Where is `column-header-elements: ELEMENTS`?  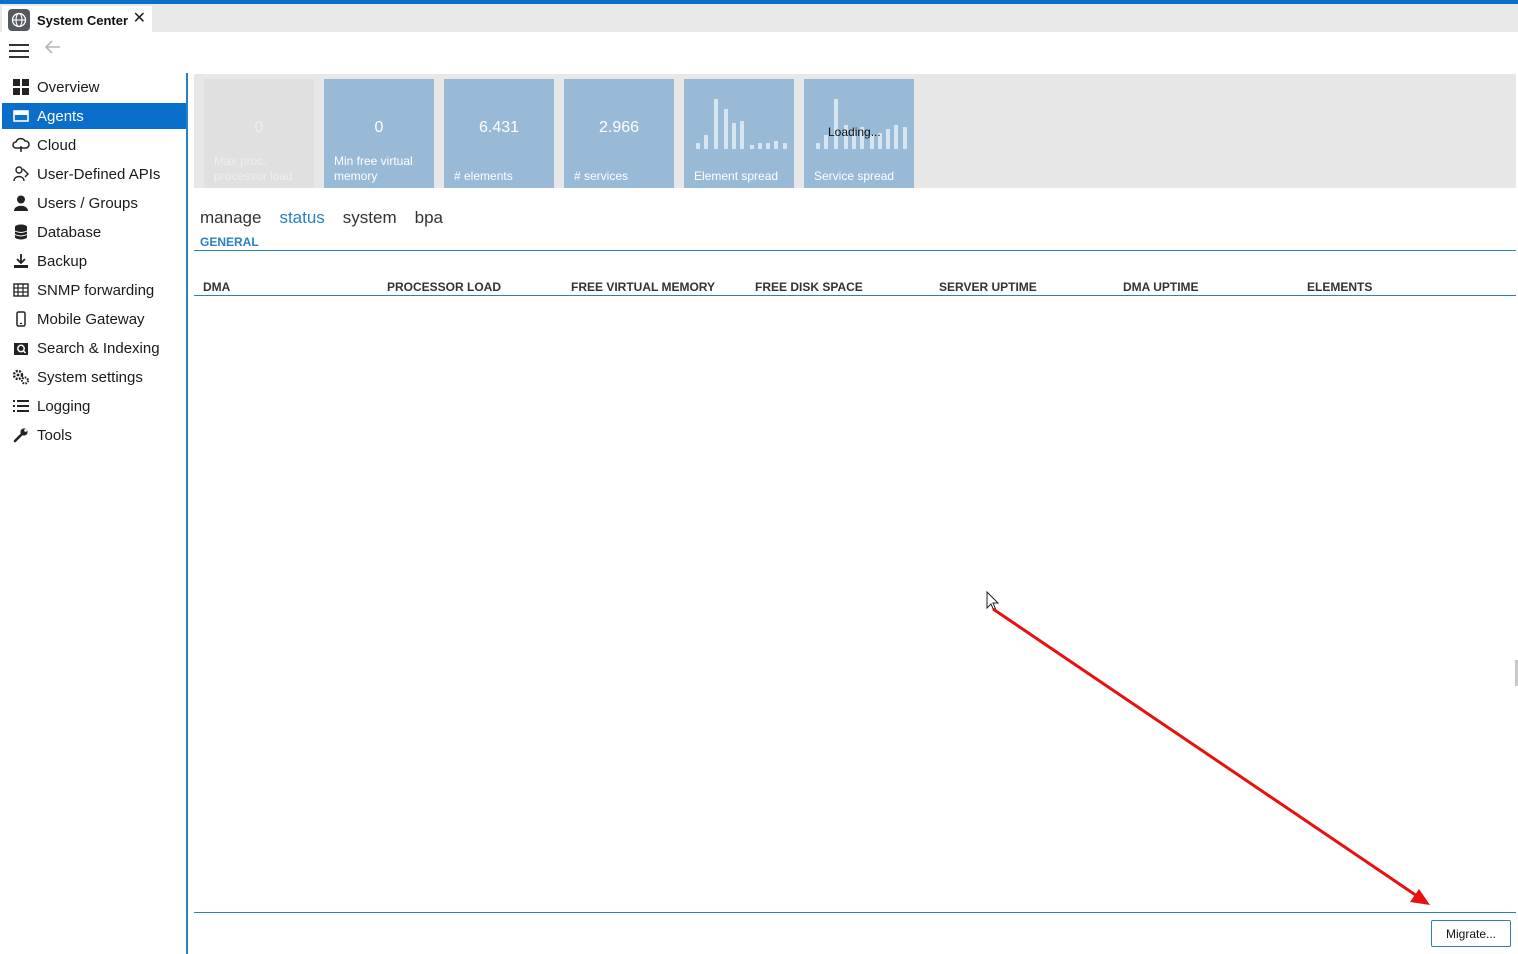
column-header-elements: ELEMENTS is located at coordinates (1339, 287).